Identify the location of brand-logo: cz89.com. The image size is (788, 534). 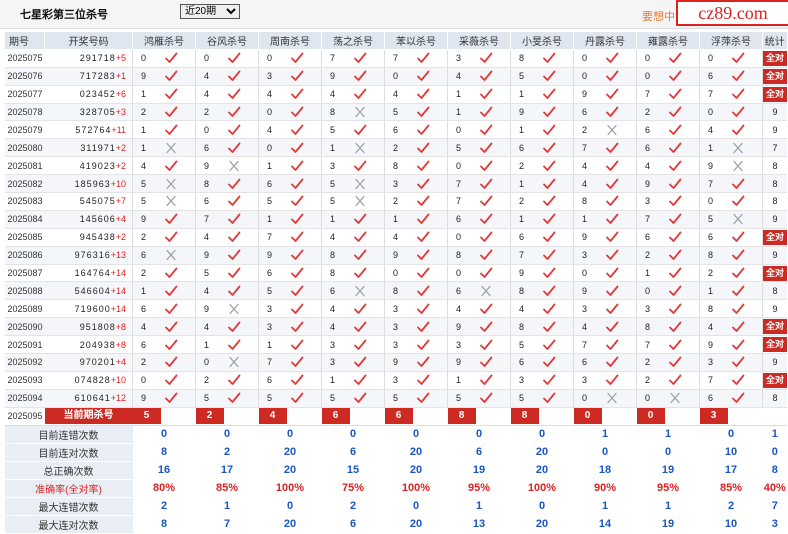
(732, 13).